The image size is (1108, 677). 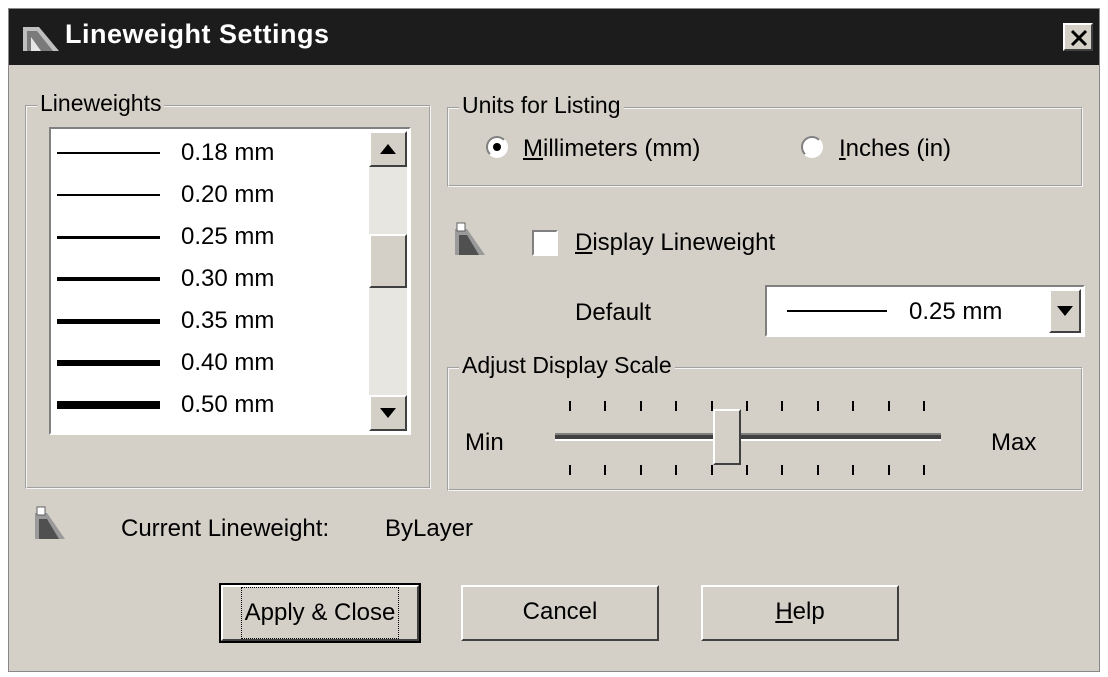 I want to click on cancel-button: Cancel, so click(x=560, y=613).